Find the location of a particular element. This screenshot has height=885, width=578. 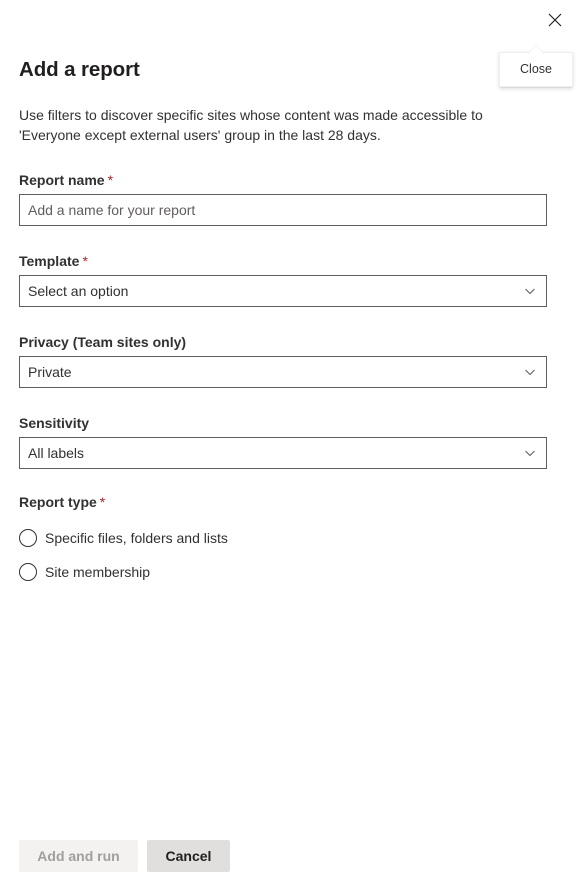

close-icon is located at coordinates (555, 20).